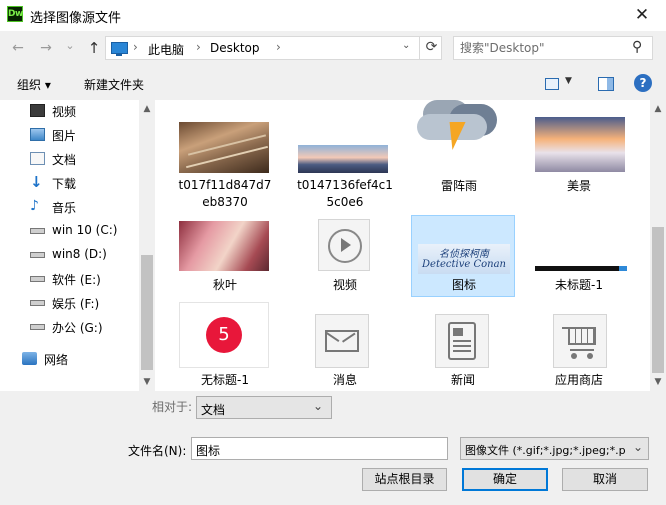 Image resolution: width=666 pixels, height=505 pixels. What do you see at coordinates (70, 46) in the screenshot?
I see `recent-locations-chevron-icon: ⌄` at bounding box center [70, 46].